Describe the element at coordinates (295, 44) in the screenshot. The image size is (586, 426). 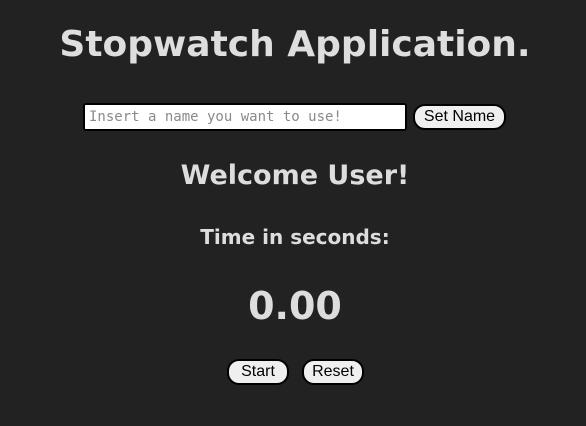
I see `page-title: Stopwatch Application.` at that location.